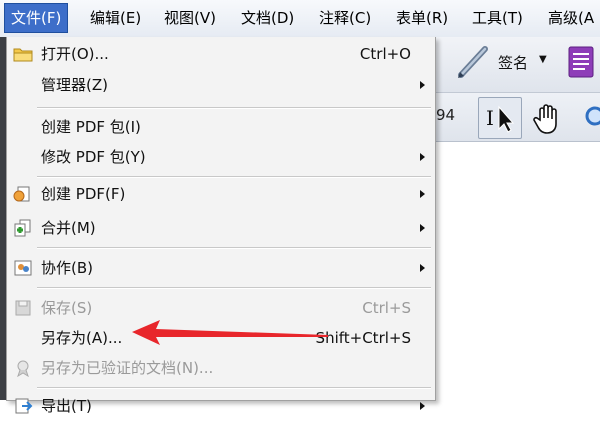  Describe the element at coordinates (446, 115) in the screenshot. I see `page-number-fragment: 94` at that location.